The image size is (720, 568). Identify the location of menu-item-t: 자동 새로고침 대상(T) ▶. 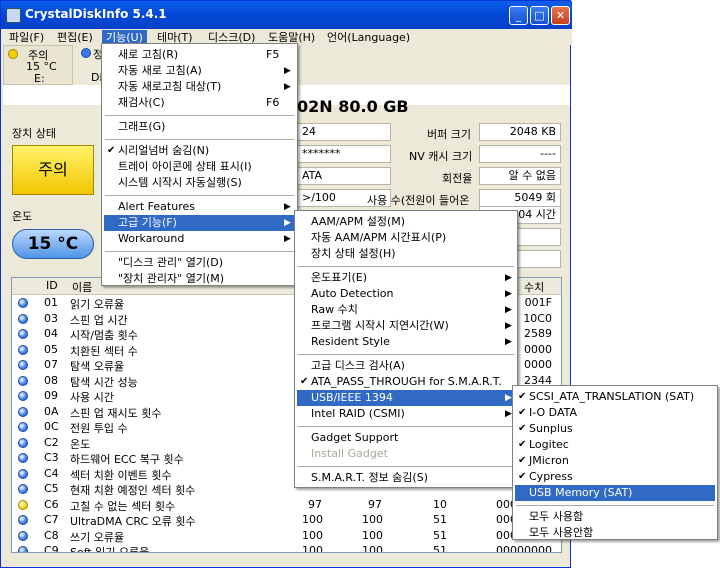
(199, 87).